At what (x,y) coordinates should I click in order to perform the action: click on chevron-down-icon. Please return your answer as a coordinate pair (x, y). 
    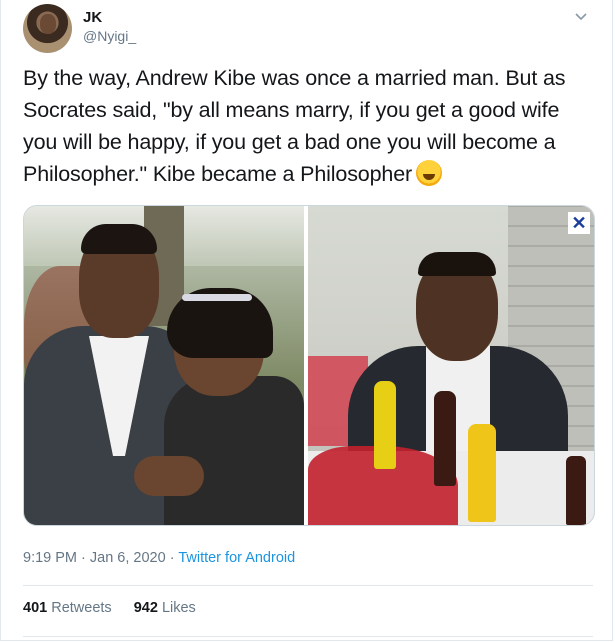
    Looking at the image, I should click on (581, 17).